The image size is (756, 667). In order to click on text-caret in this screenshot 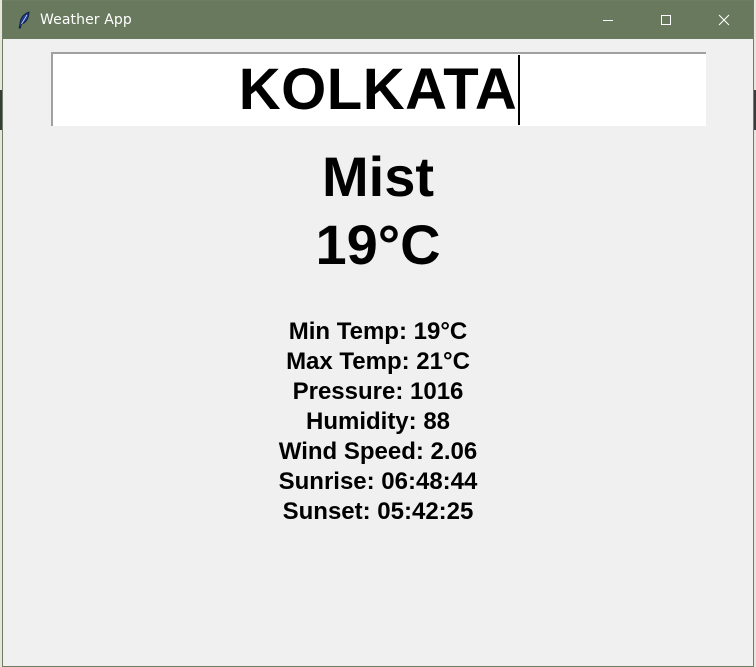, I will do `click(519, 90)`.